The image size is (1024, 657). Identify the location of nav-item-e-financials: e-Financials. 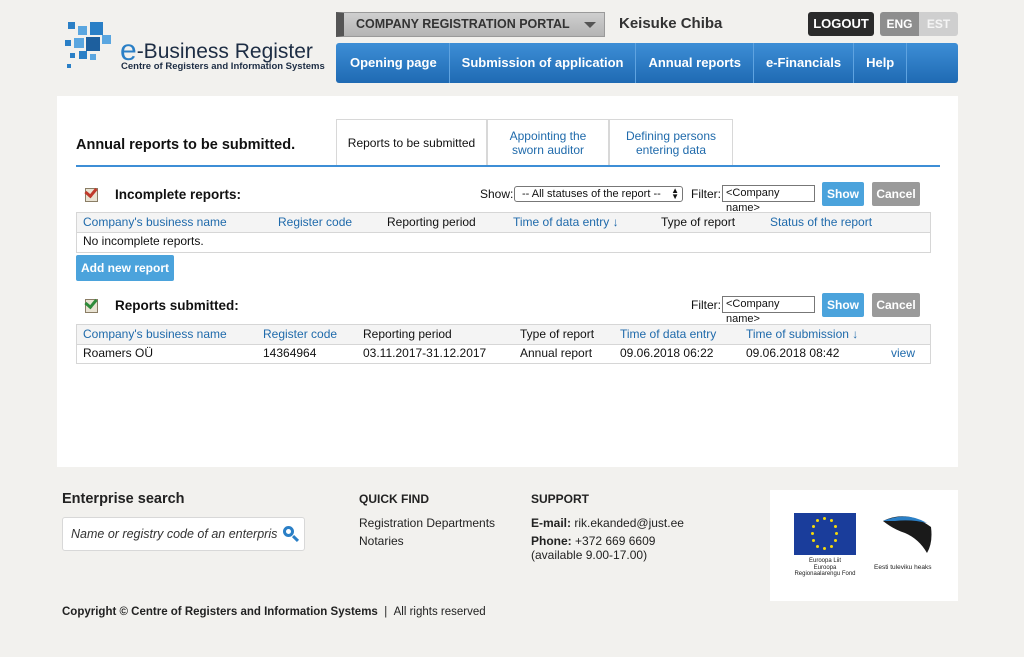
(804, 63).